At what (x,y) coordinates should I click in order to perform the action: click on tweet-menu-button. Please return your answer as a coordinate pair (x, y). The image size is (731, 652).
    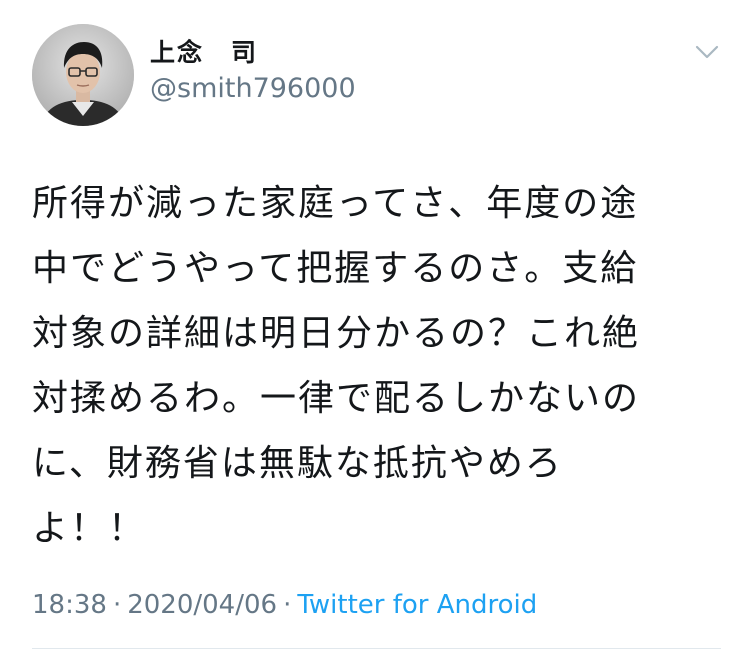
    Looking at the image, I should click on (707, 52).